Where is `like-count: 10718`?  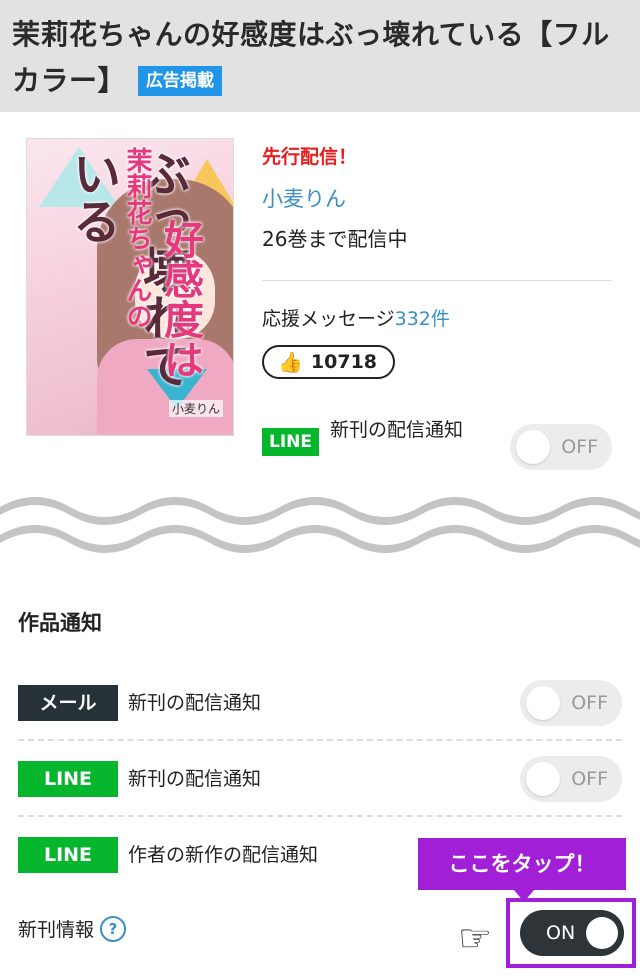 like-count: 10718 is located at coordinates (344, 362).